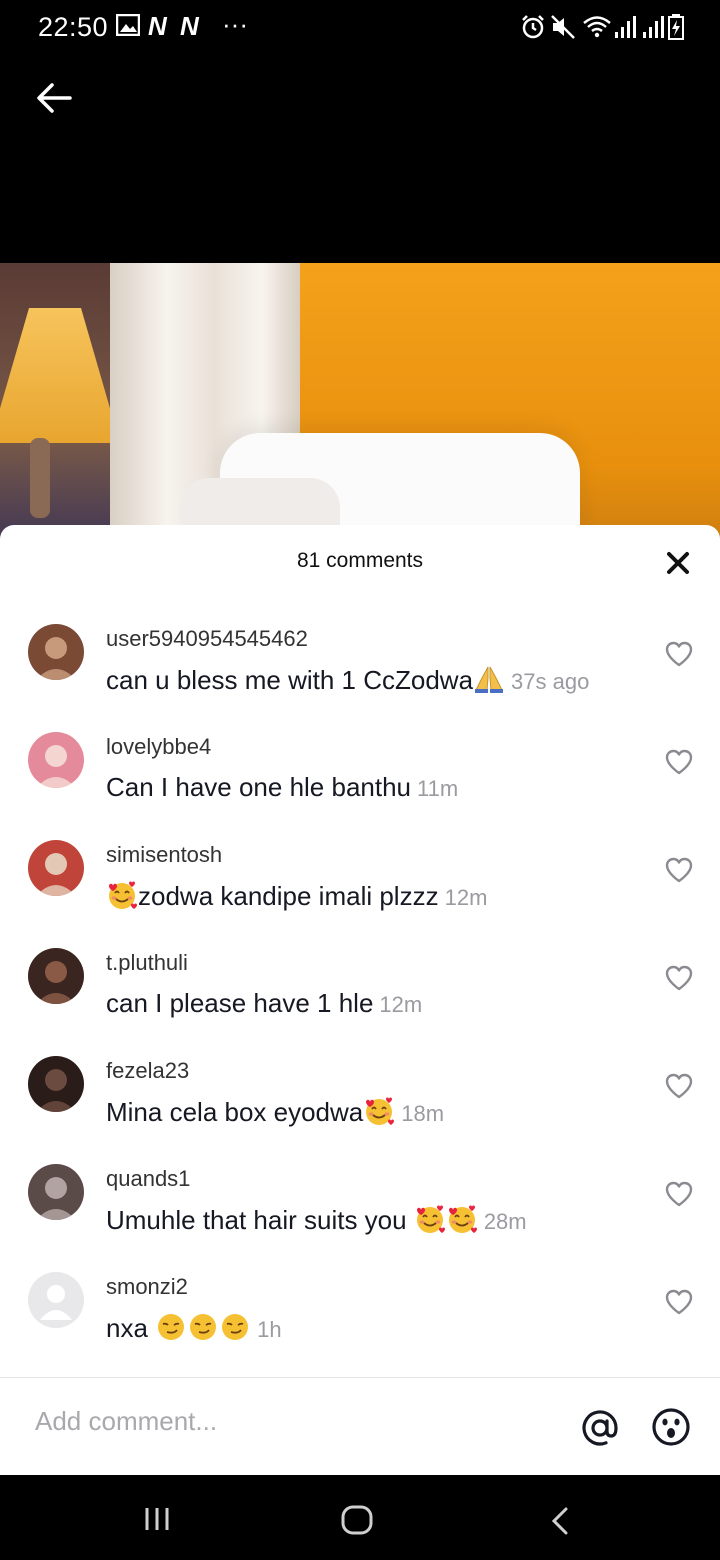 Image resolution: width=720 pixels, height=1560 pixels. I want to click on comment-body: Umuhle that hair suits you, so click(260, 1220).